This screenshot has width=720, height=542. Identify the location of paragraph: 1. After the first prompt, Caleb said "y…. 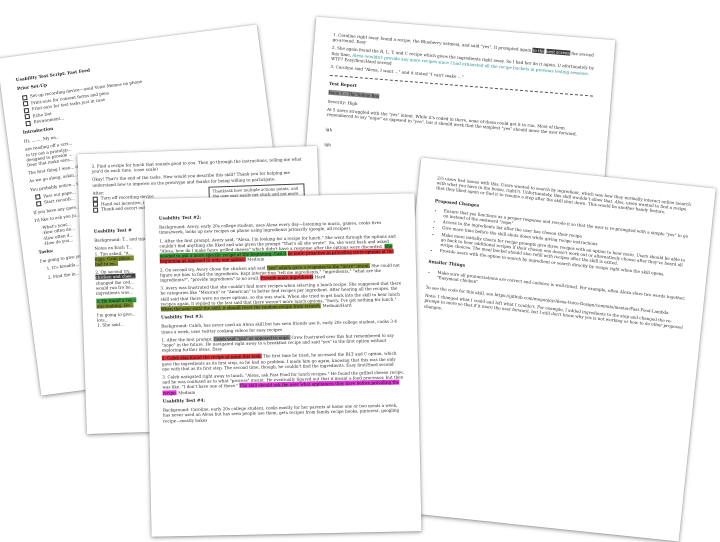
(277, 342).